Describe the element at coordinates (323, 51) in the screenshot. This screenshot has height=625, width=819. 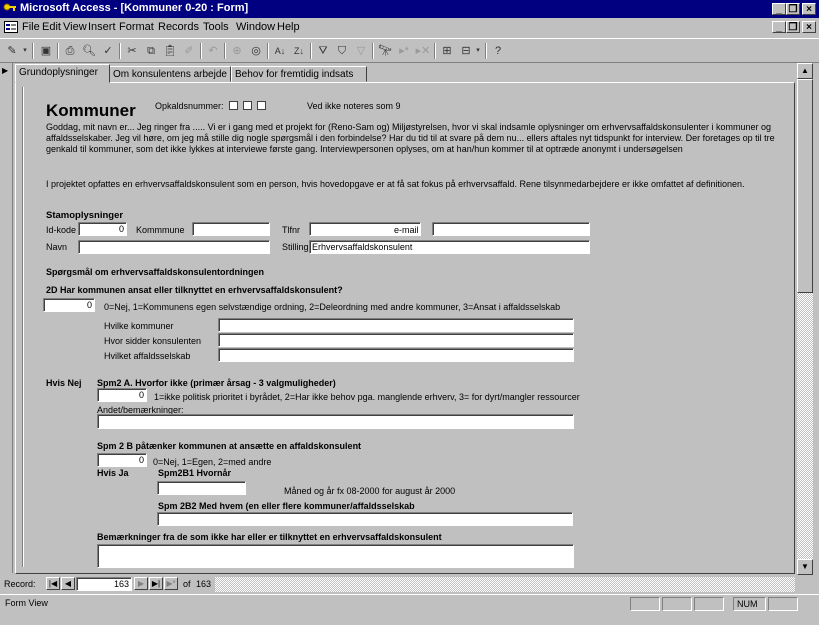
I see `filter-by-selection-icon: ⛛` at that location.